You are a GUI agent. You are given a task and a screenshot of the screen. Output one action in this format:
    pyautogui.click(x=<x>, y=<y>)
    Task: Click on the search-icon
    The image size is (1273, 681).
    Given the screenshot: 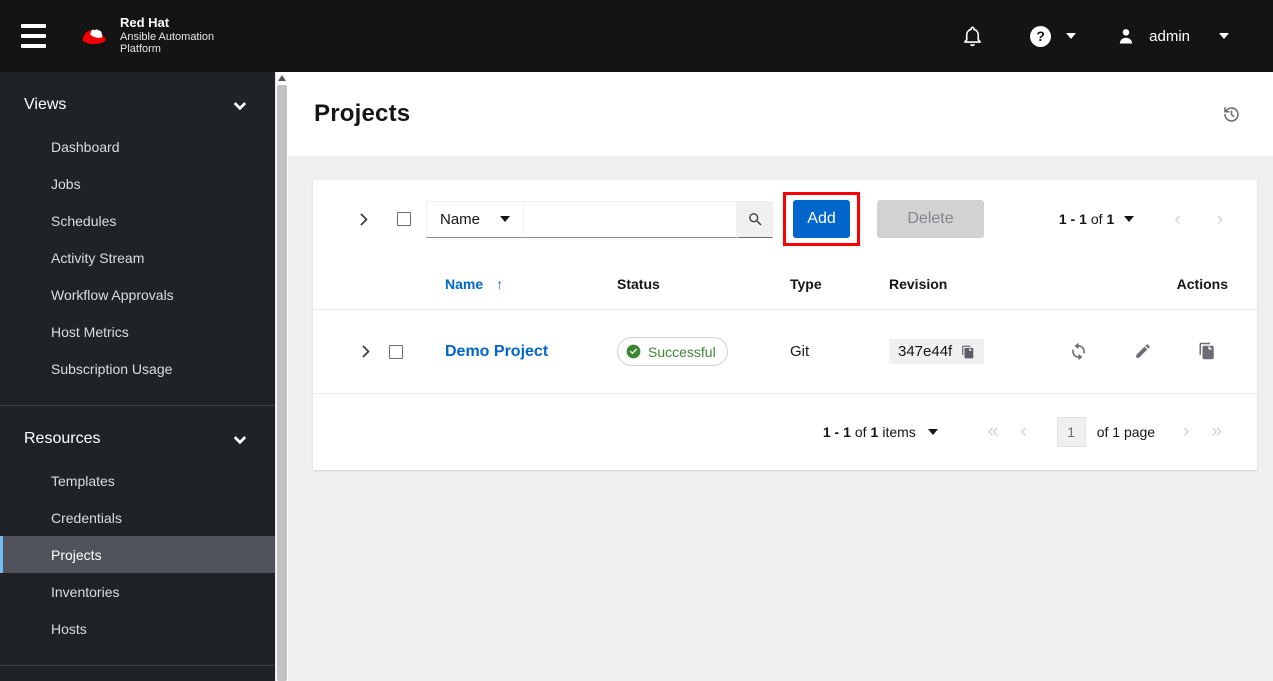 What is the action you would take?
    pyautogui.click(x=755, y=219)
    